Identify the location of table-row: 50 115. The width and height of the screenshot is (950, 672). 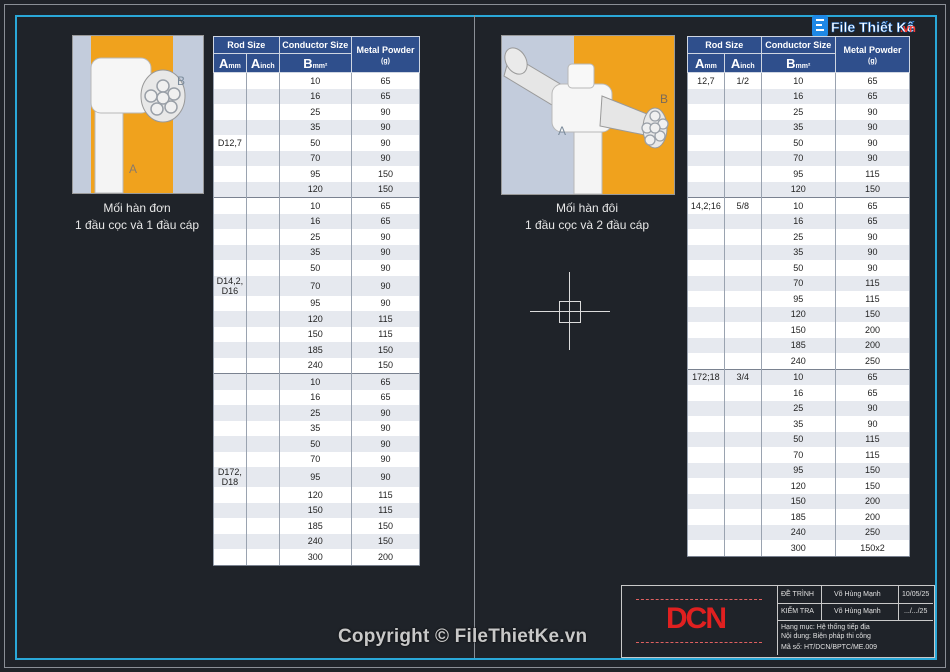
(799, 439).